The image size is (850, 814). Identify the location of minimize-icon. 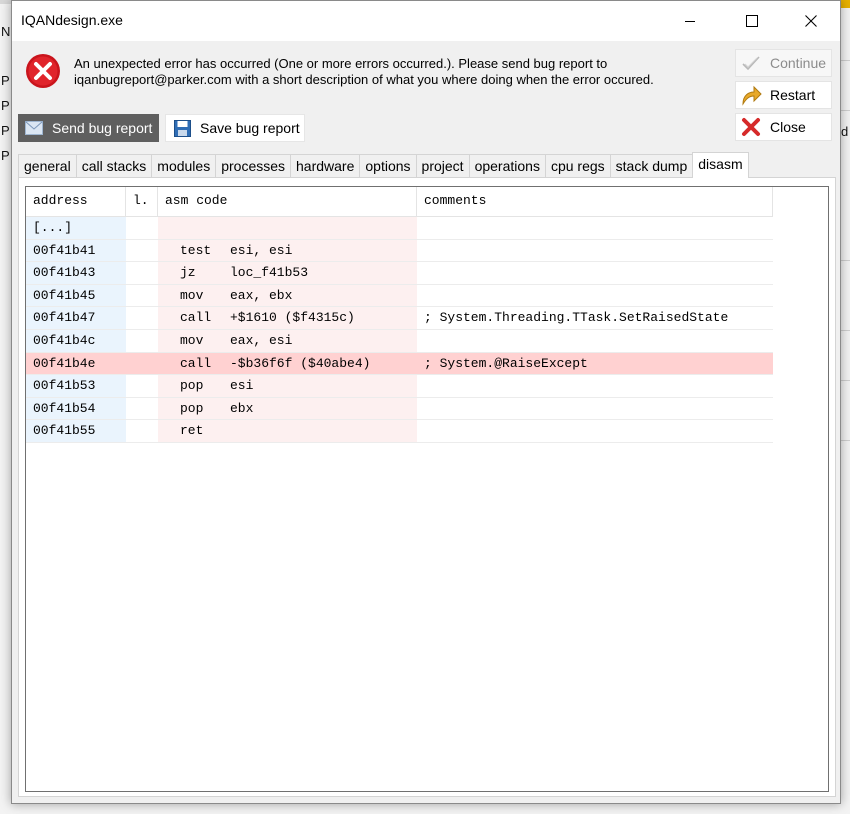
(690, 21).